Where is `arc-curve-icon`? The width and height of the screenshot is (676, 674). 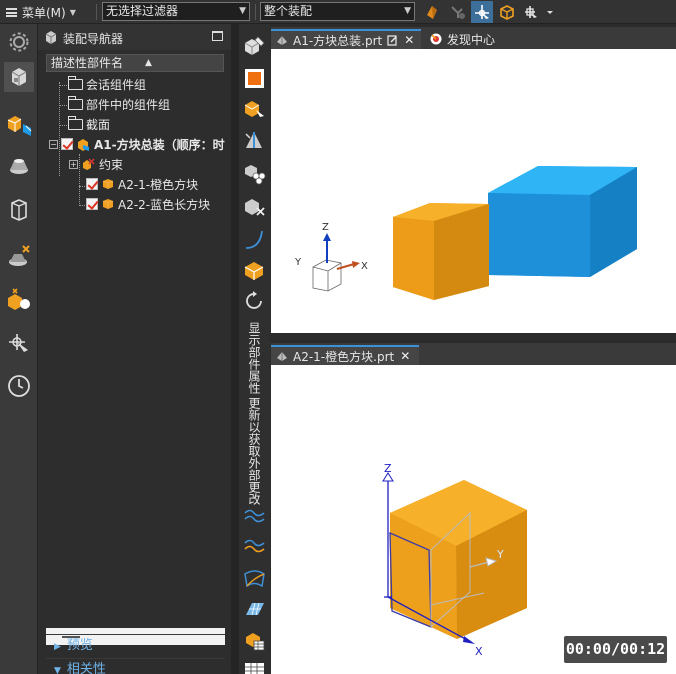
arc-curve-icon is located at coordinates (254, 239).